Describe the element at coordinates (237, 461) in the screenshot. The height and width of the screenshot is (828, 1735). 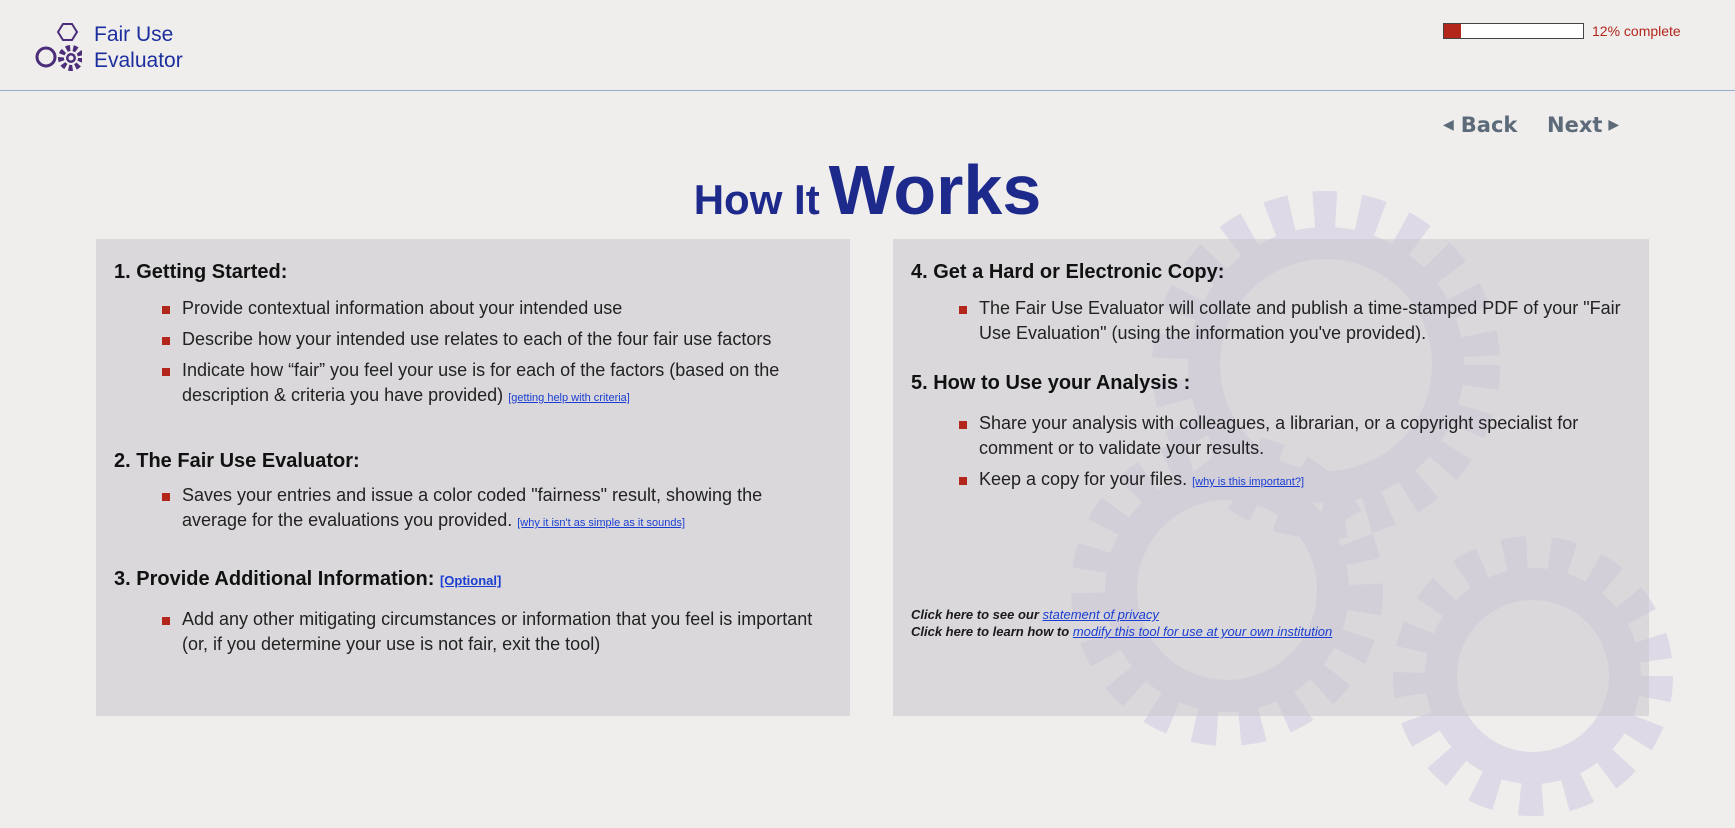
I see `section-heading: 2. The Fair Use Evaluator:` at that location.